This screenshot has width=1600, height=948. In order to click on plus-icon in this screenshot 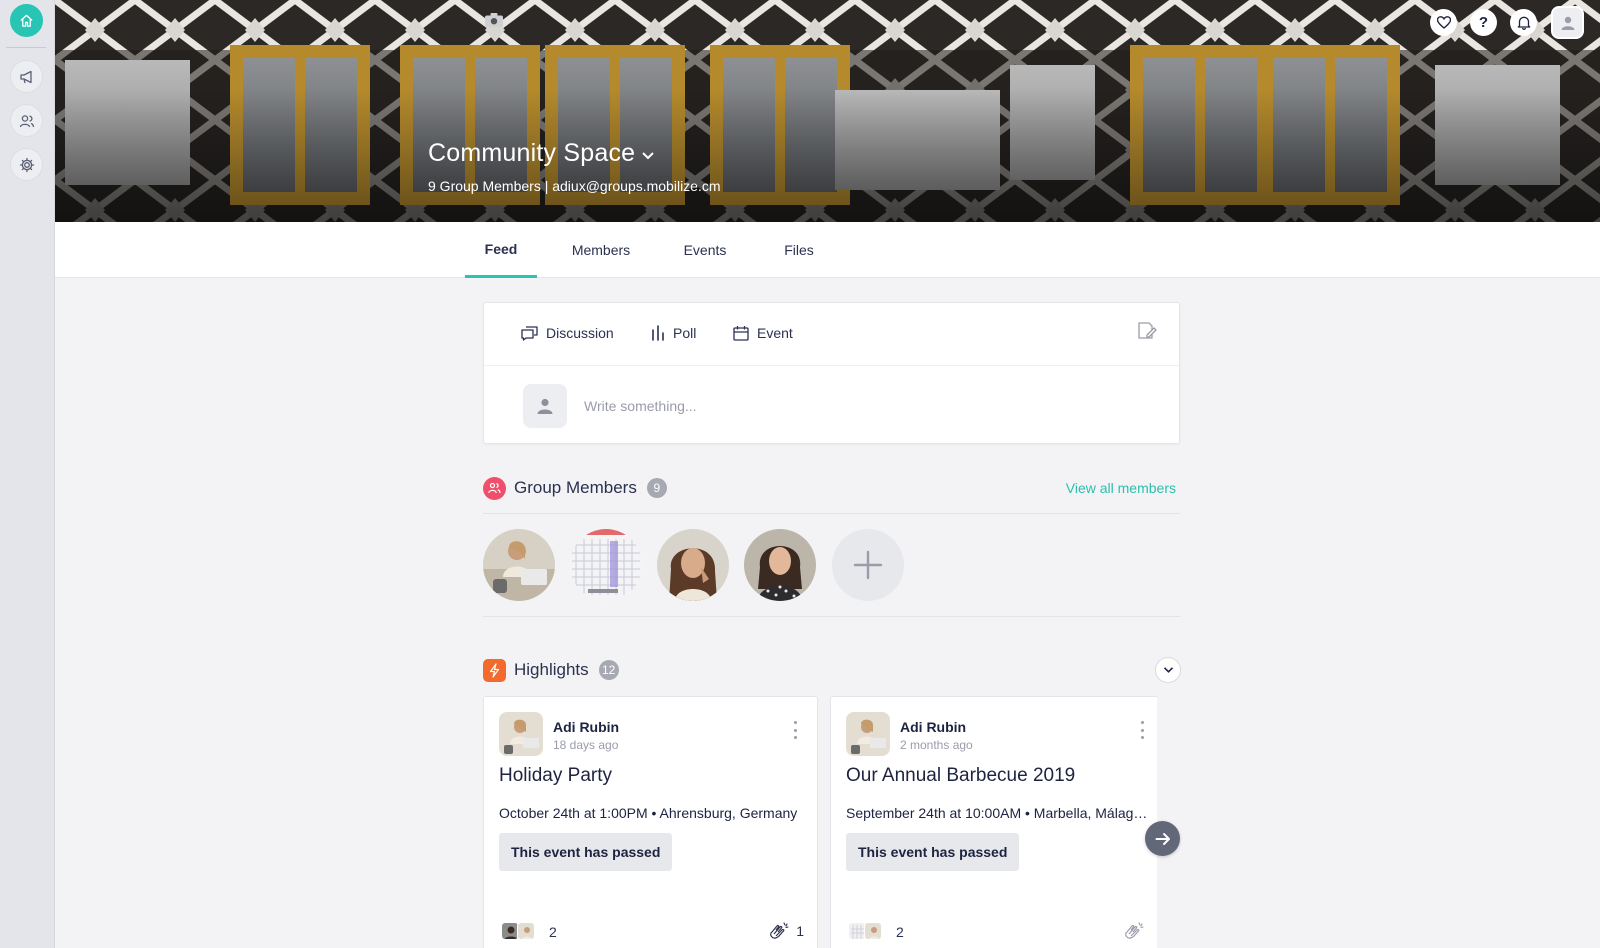, I will do `click(868, 565)`.